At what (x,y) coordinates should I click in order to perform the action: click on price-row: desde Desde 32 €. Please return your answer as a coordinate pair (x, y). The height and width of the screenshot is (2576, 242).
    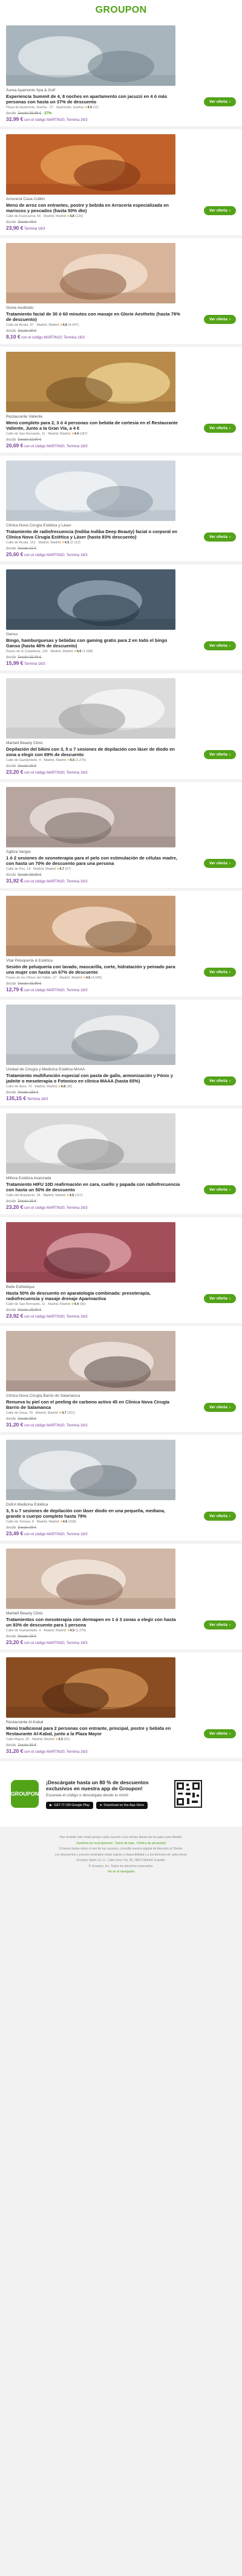
    Looking at the image, I should click on (94, 548).